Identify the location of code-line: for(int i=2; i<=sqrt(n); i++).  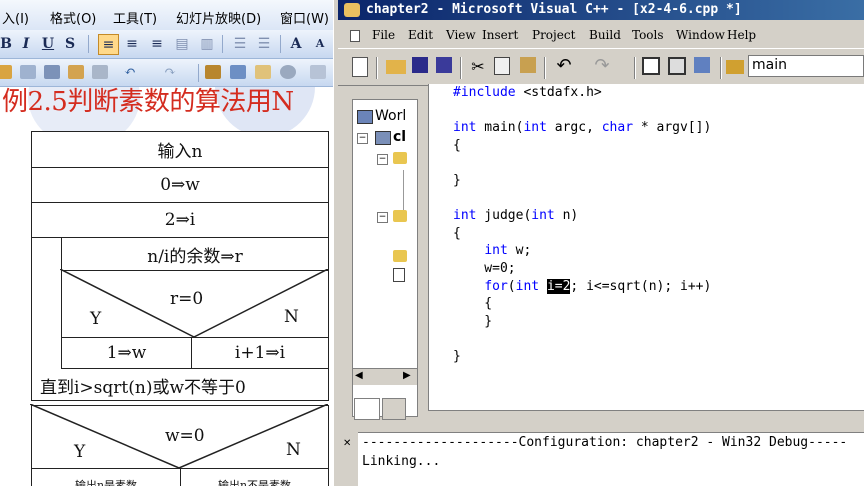
(598, 286).